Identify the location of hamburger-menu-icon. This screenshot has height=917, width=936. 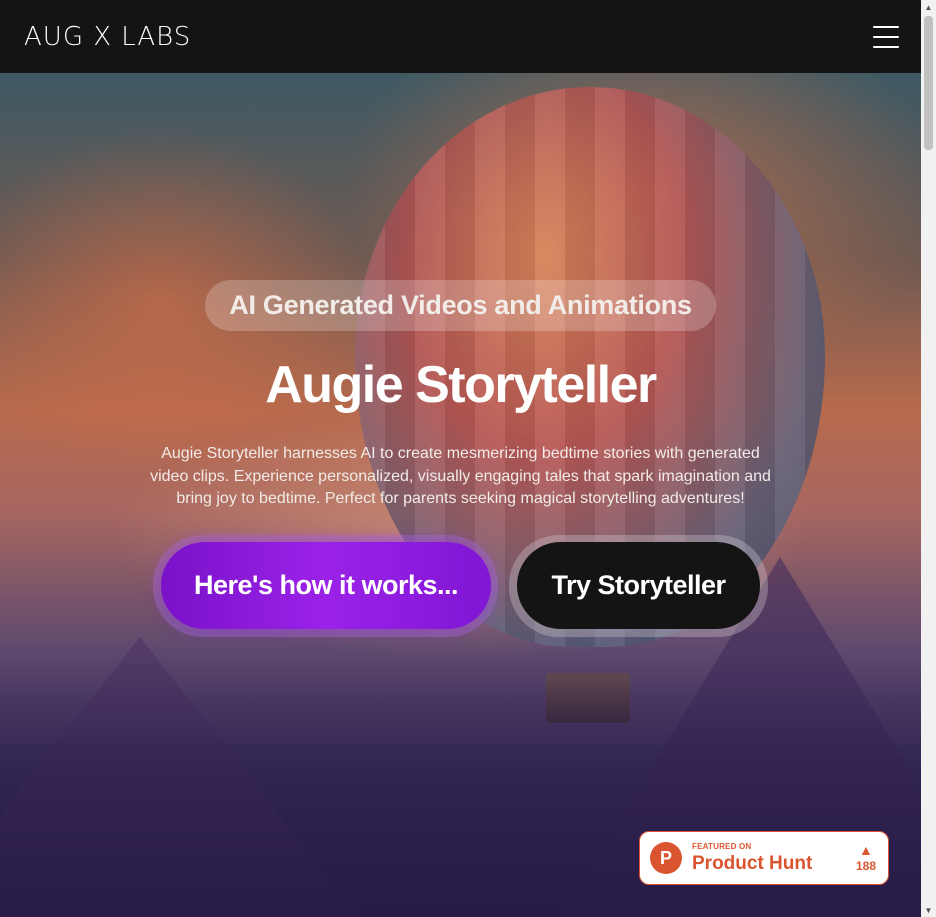
(886, 36).